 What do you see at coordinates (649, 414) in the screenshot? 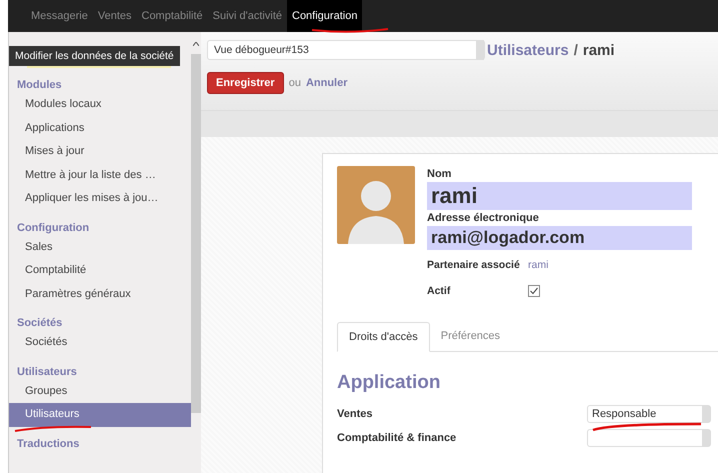
I see `select-field: Responsable` at bounding box center [649, 414].